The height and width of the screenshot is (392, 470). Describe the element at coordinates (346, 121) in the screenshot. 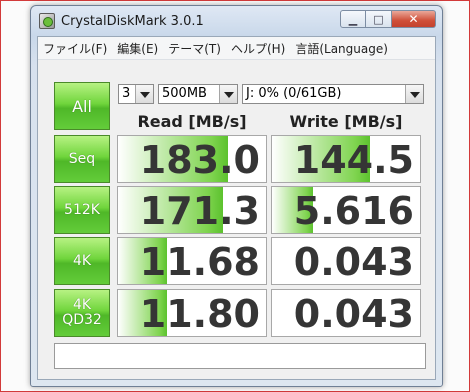

I see `write-column-header: Write [MB/s]` at that location.